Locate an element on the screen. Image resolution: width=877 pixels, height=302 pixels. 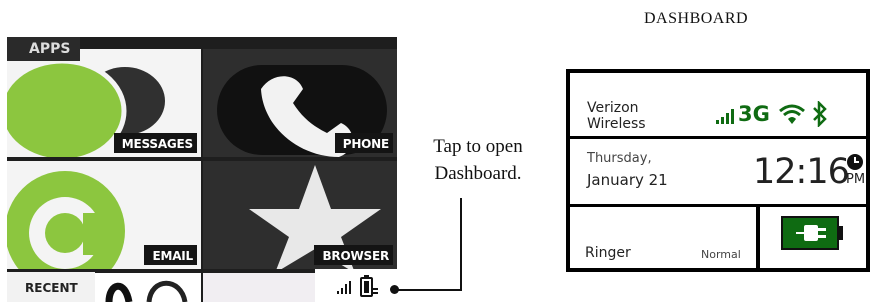
callout-connector-vertical is located at coordinates (461, 244).